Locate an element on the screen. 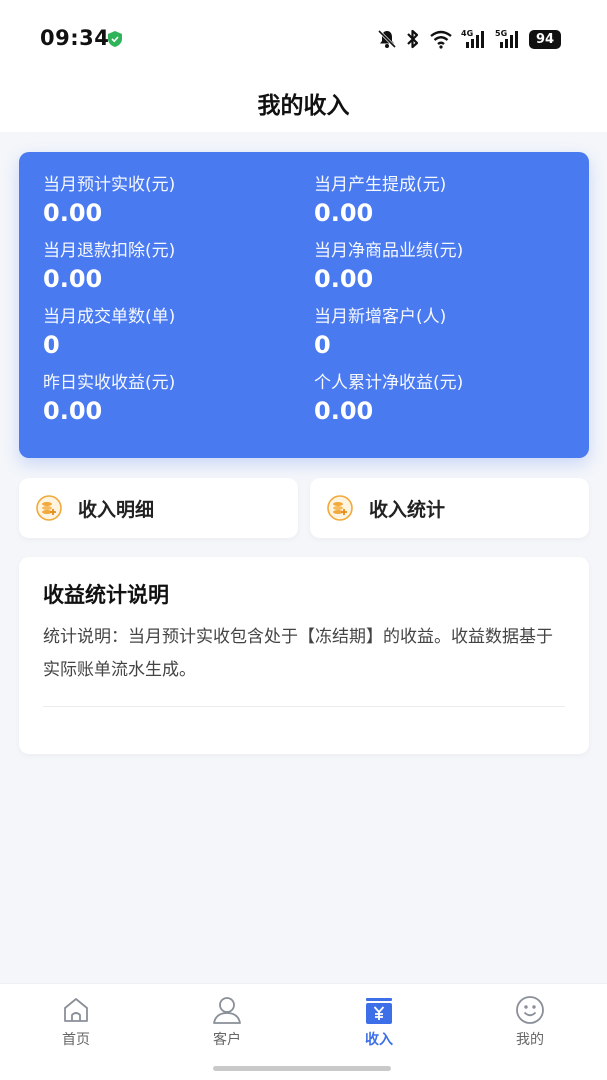 The height and width of the screenshot is (1080, 607). income-statistics-button: 收入统计 is located at coordinates (449, 508).